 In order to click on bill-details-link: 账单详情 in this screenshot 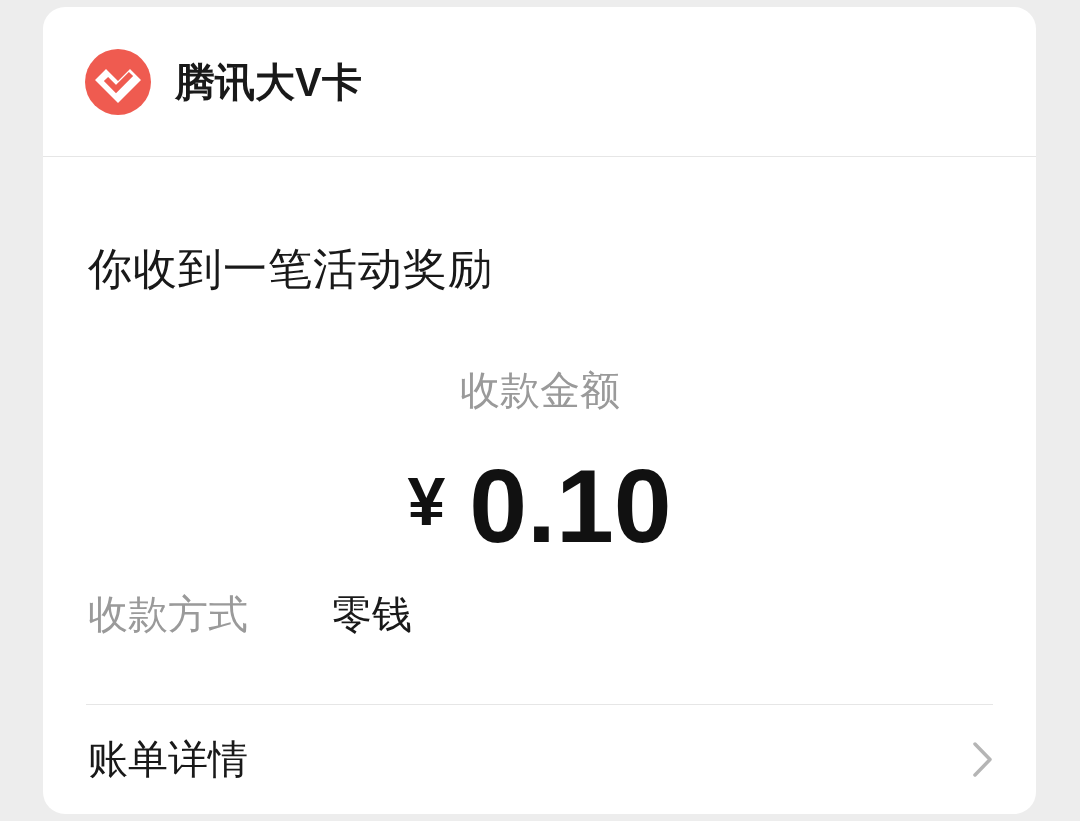, I will do `click(539, 759)`.